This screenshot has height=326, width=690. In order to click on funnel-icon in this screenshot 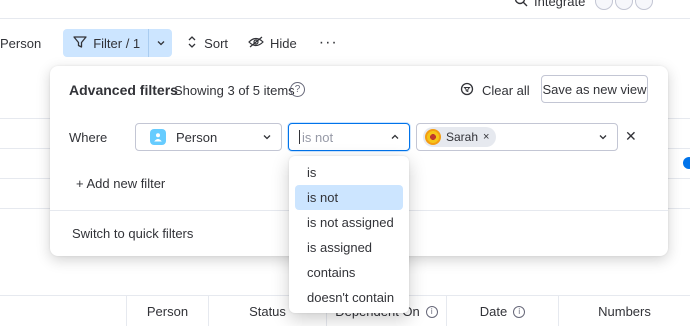, I will do `click(80, 43)`.